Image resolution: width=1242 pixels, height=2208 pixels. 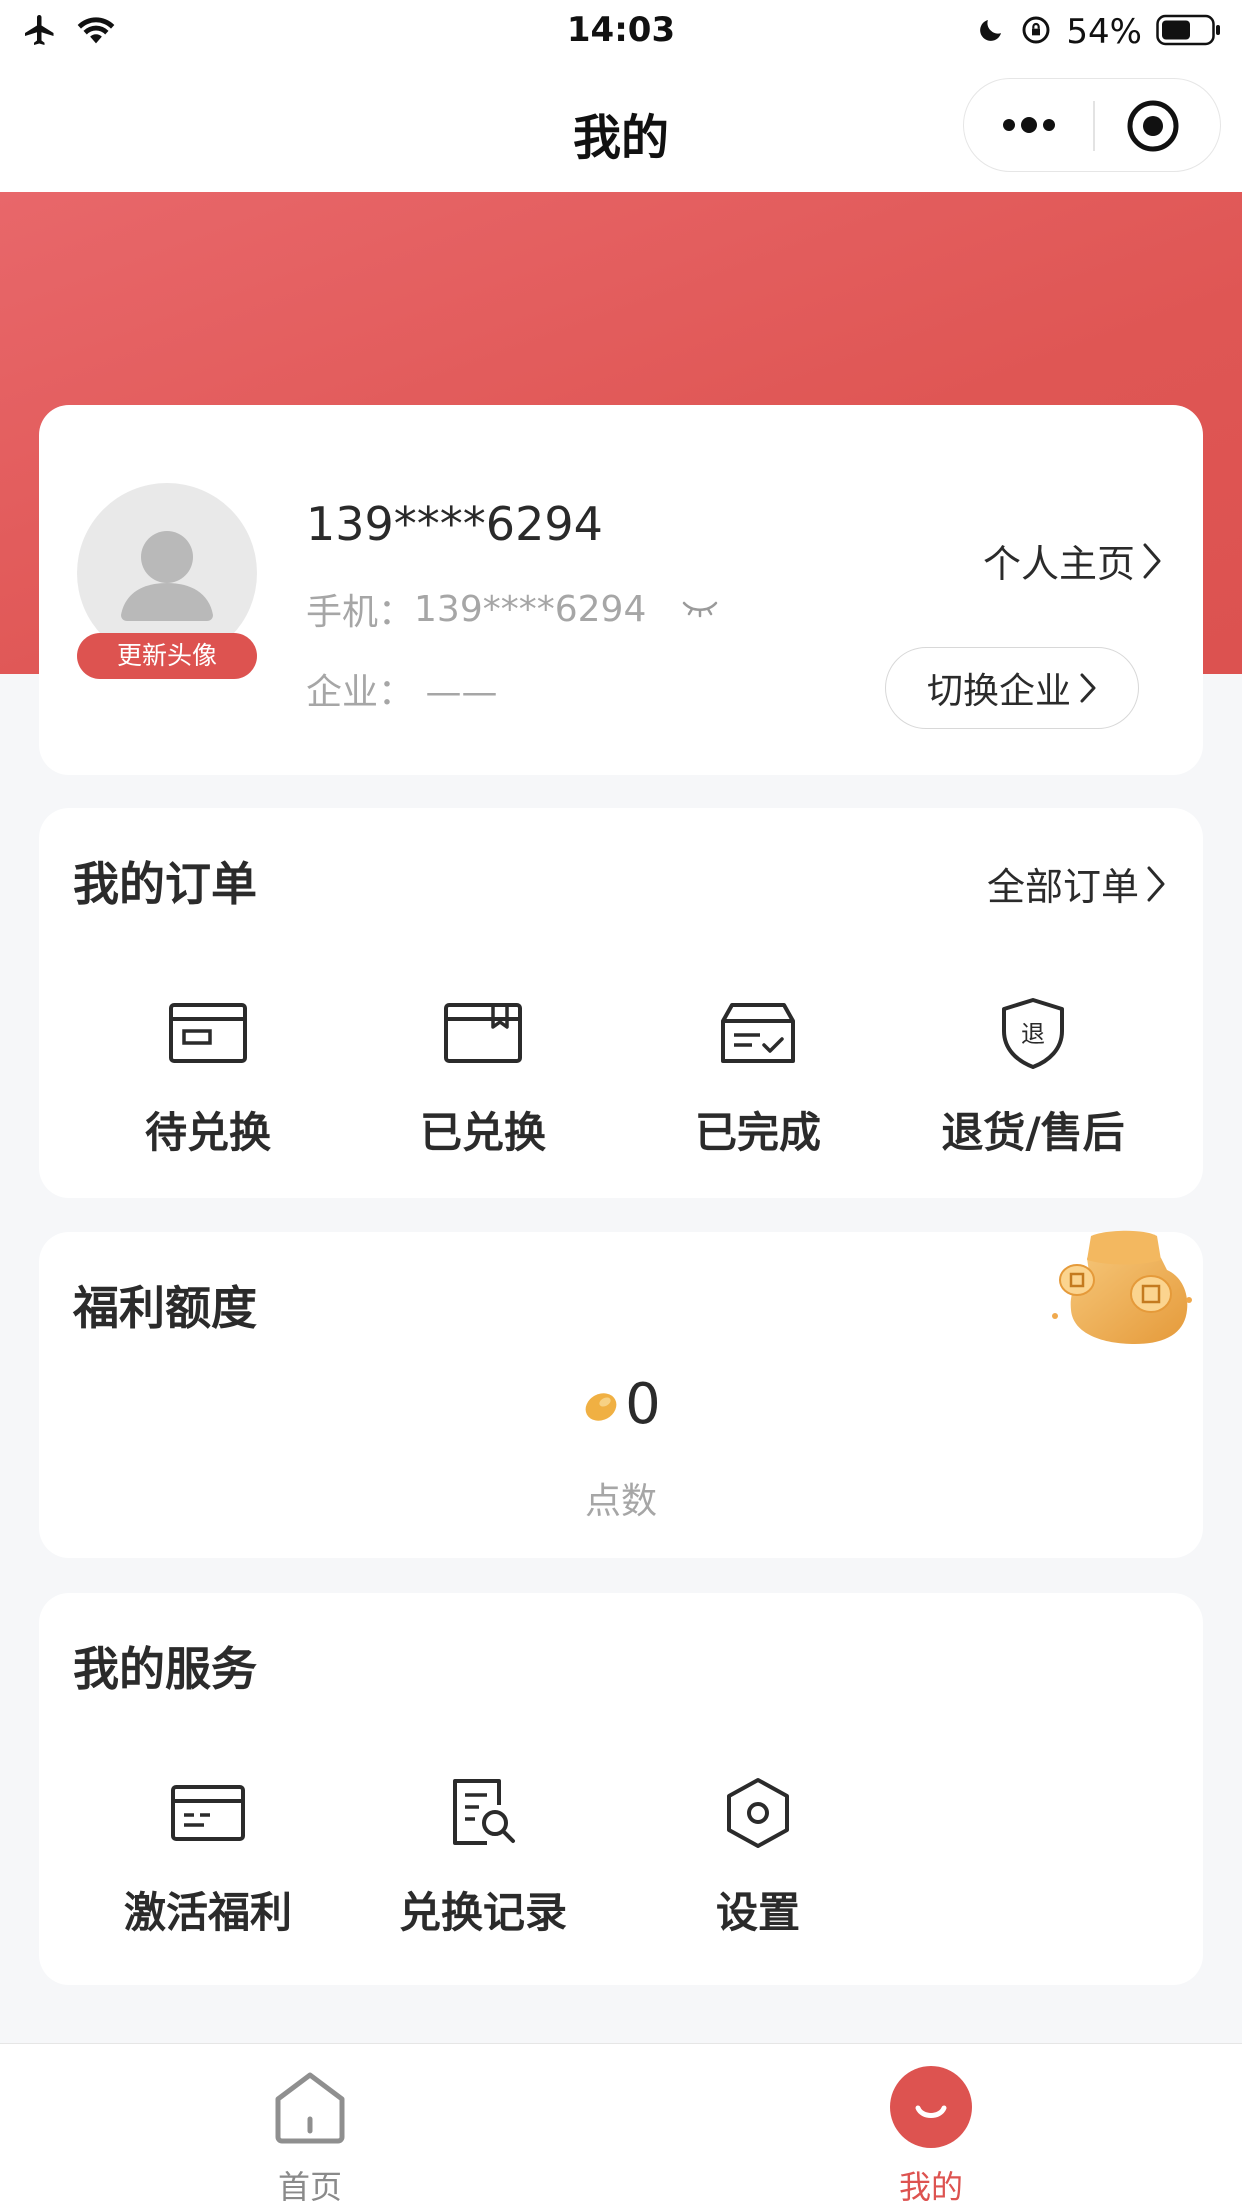 What do you see at coordinates (991, 32) in the screenshot?
I see `moon-icon` at bounding box center [991, 32].